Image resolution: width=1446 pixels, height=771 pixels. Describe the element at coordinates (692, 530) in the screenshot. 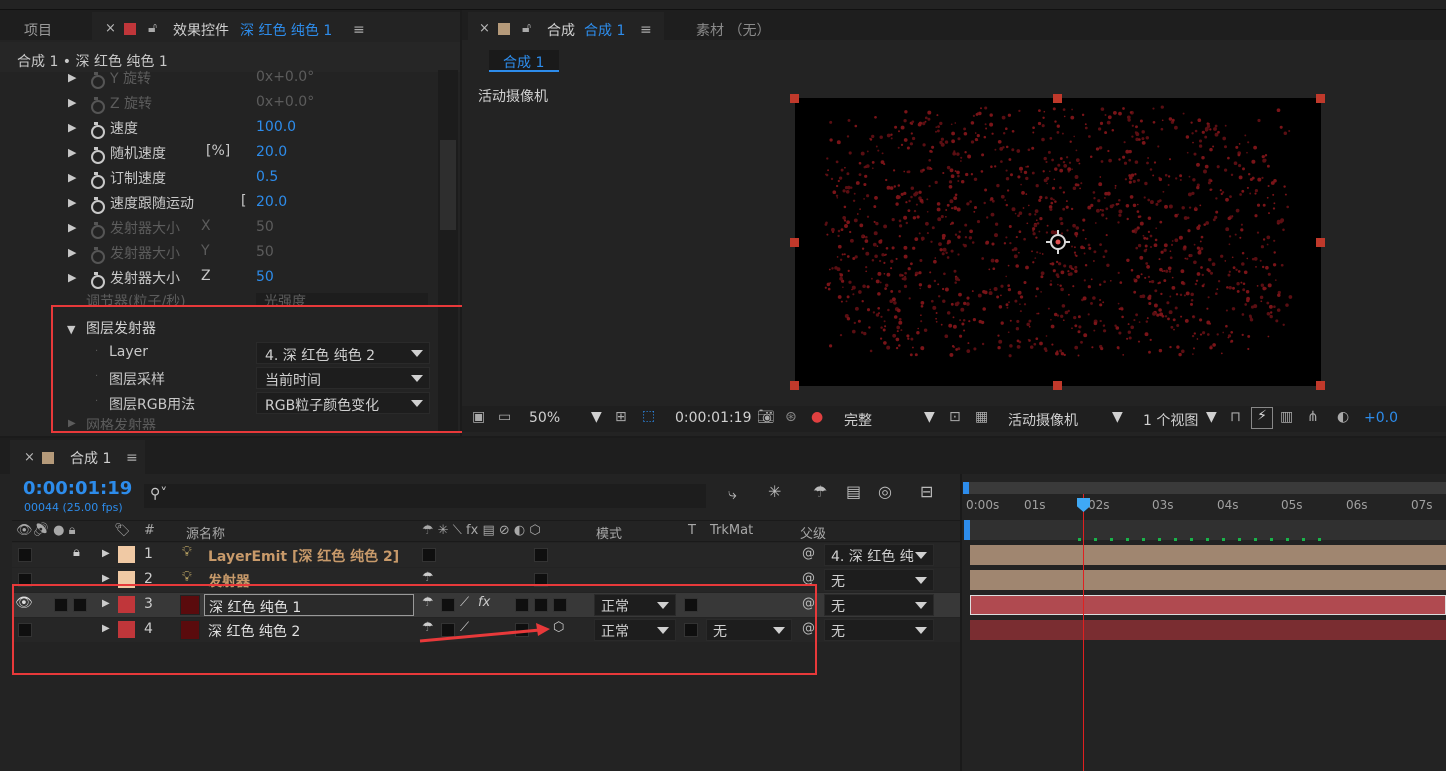

I see `col-t: T` at that location.